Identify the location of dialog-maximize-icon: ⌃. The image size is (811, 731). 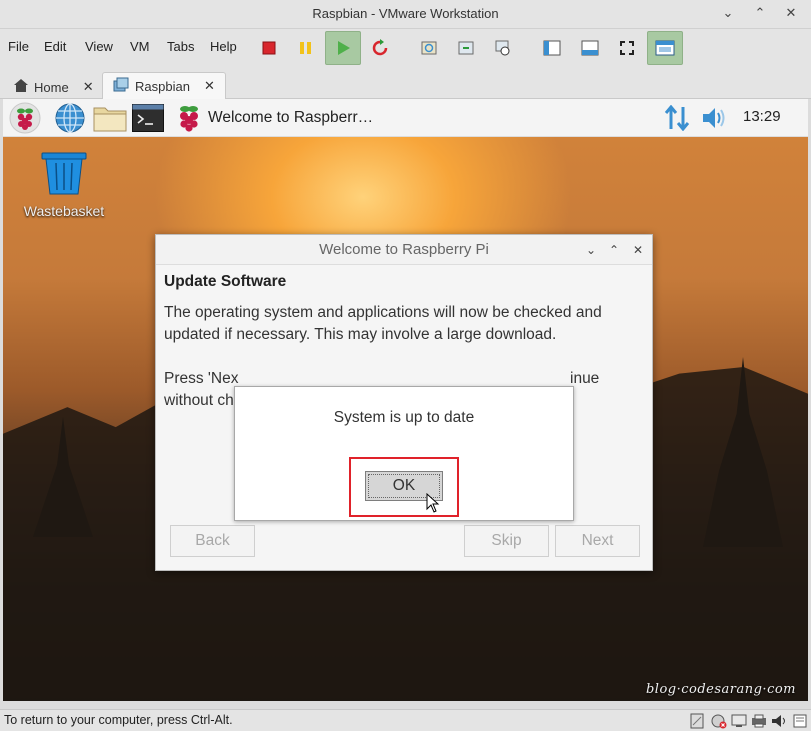
(614, 250).